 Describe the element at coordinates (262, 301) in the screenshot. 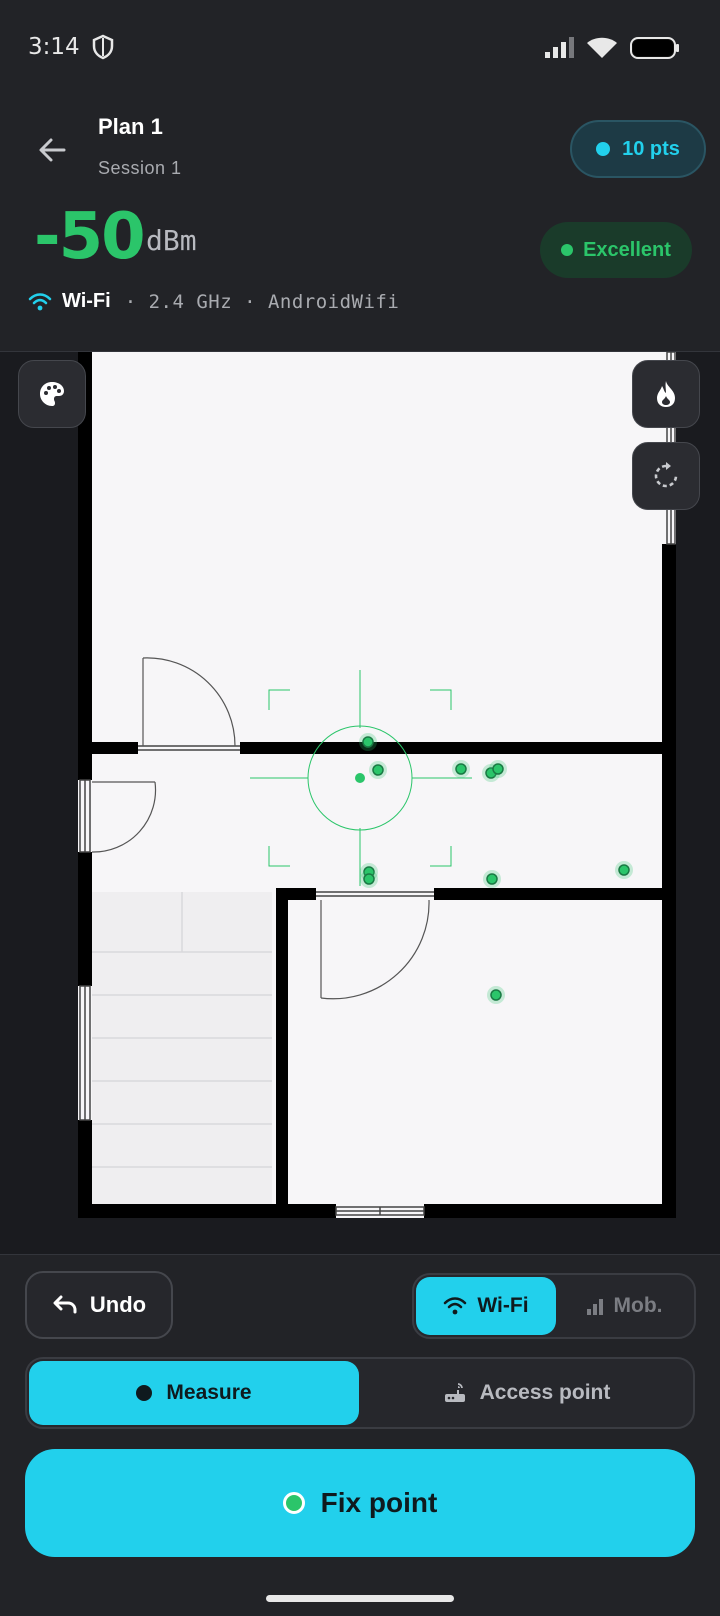

I see `network-details: · 2.4 GHz · AndroidWifi` at that location.